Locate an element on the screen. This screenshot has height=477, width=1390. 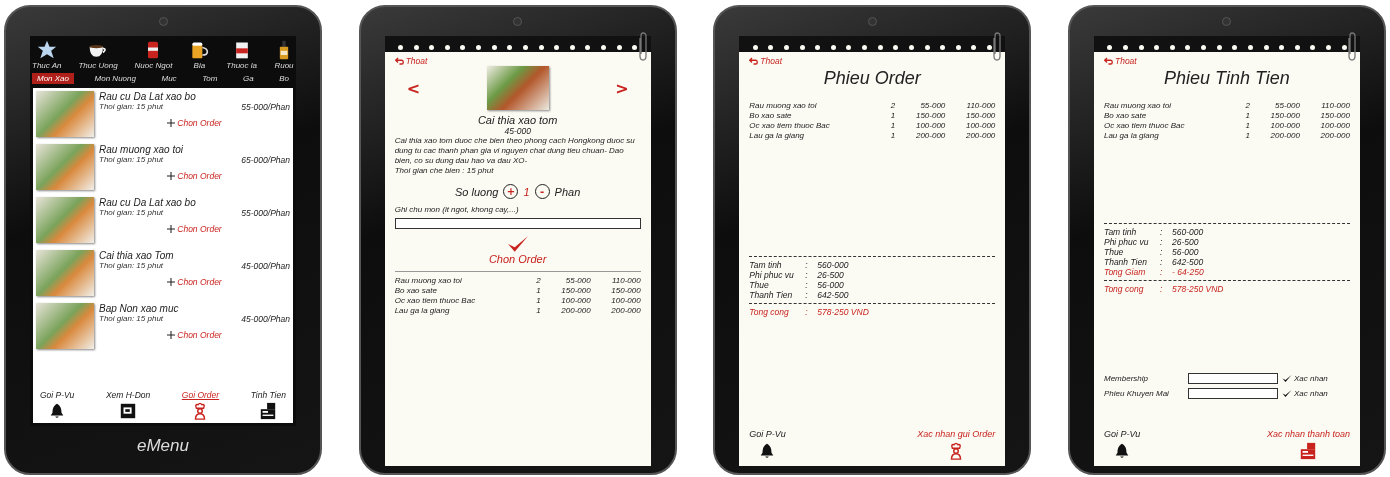
code-label: Phieu Khuyen Mai is located at coordinates (1136, 393).